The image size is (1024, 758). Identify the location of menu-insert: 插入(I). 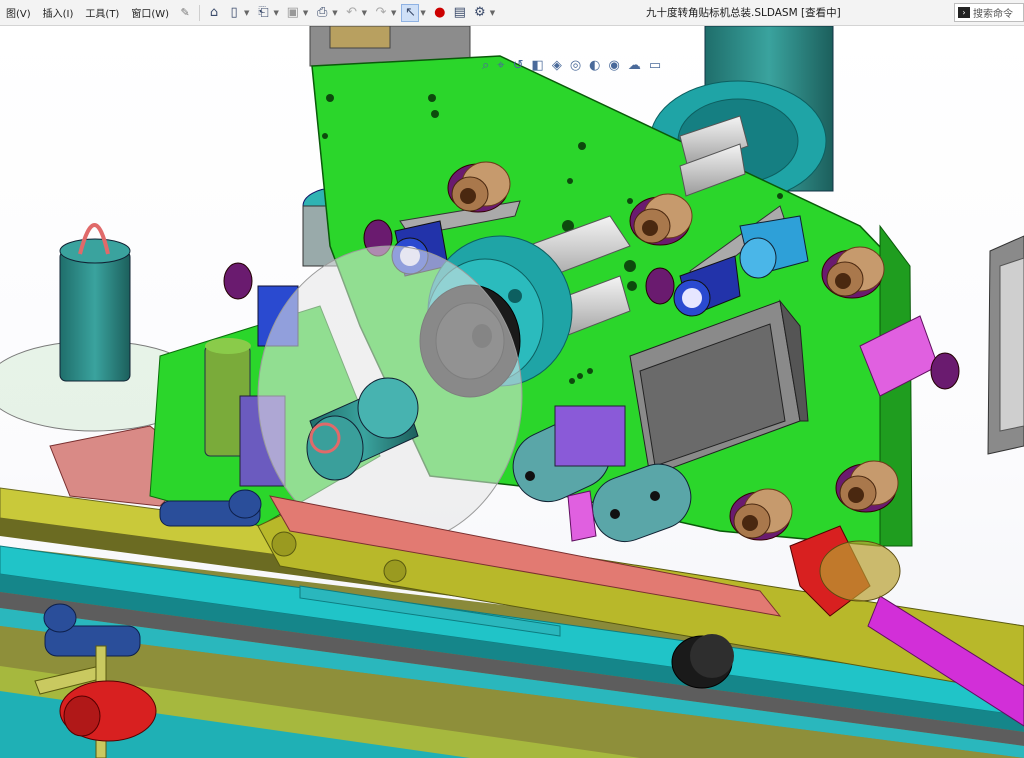
(58, 12).